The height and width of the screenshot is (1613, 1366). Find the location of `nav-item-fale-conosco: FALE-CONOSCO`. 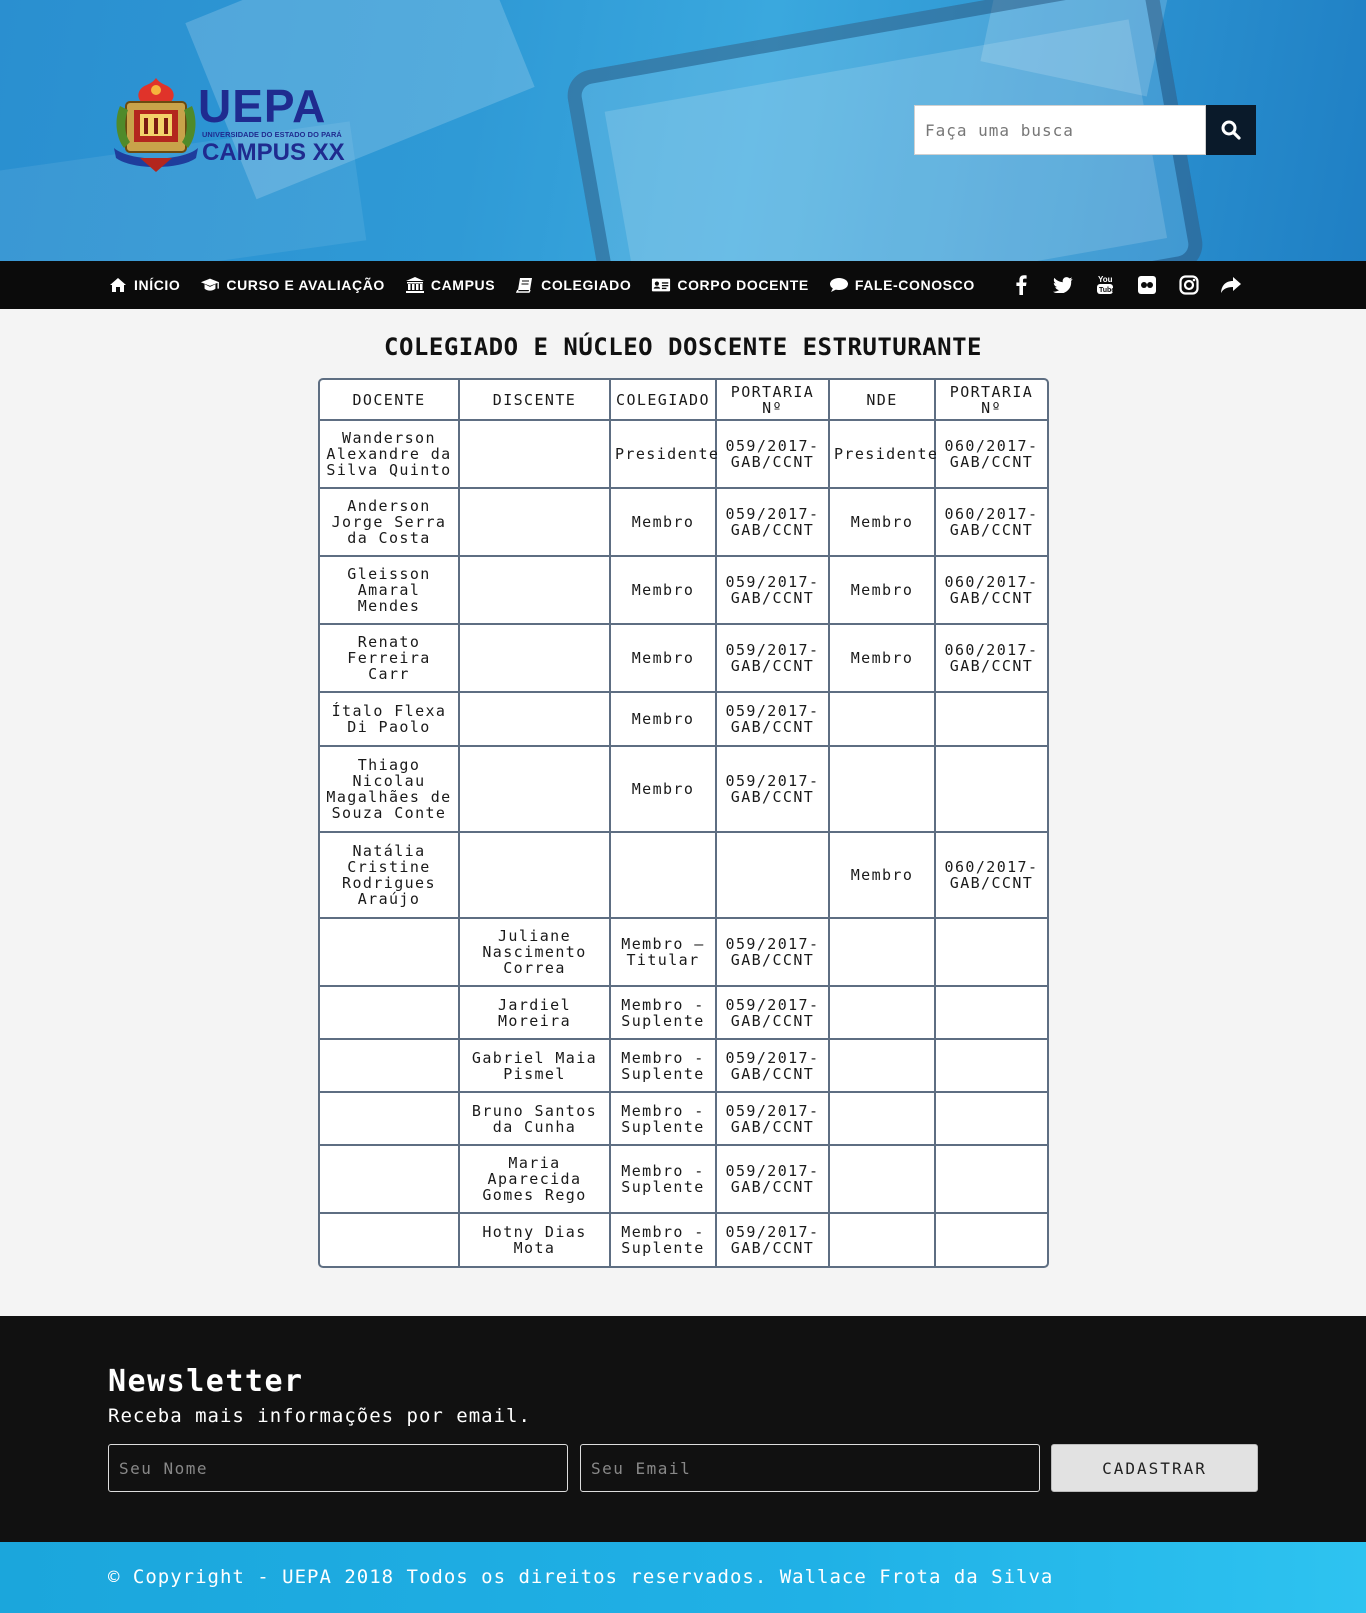

nav-item-fale-conosco: FALE-CONOSCO is located at coordinates (902, 285).